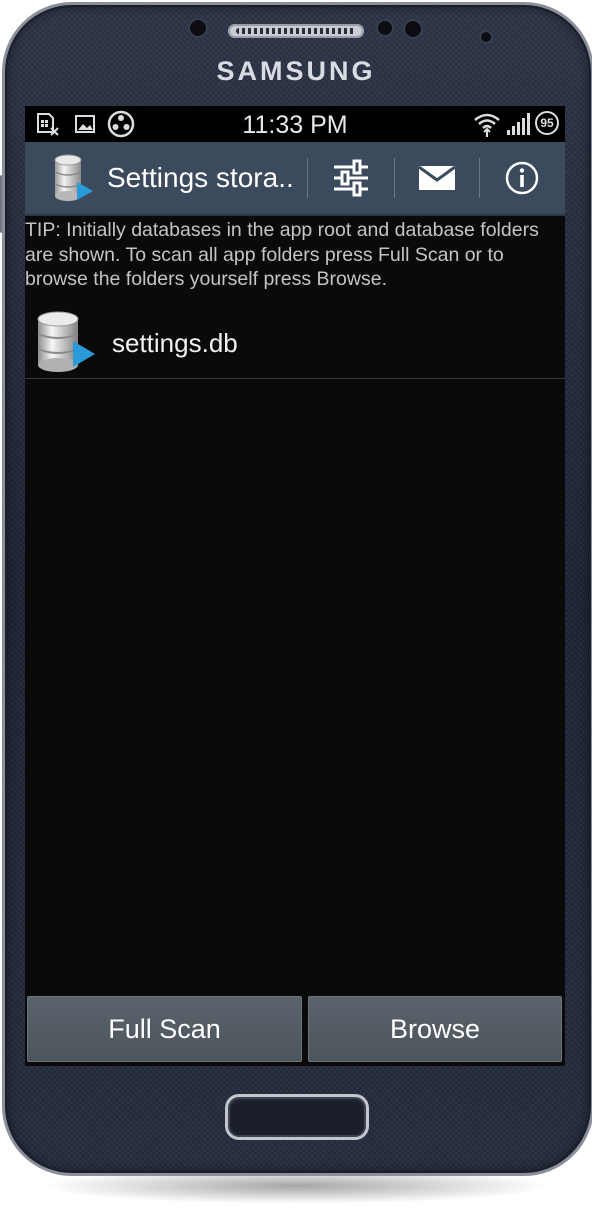 This screenshot has width=592, height=1220. I want to click on full-scan-button: Full Scan, so click(164, 1029).